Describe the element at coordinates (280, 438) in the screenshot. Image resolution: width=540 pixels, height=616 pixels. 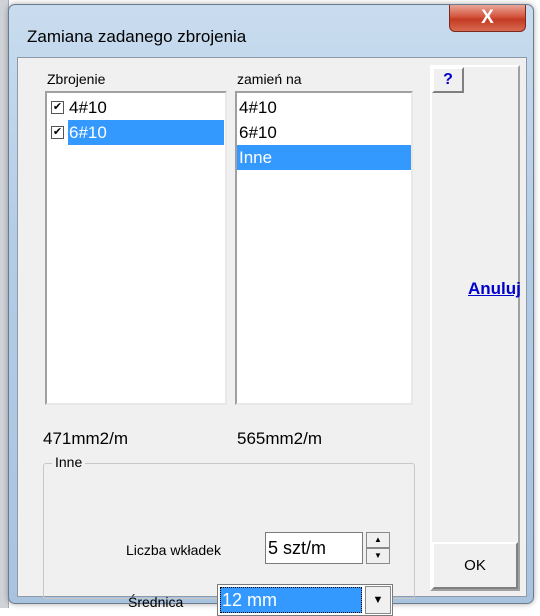
I see `target-area-total: 565mm2/m` at that location.